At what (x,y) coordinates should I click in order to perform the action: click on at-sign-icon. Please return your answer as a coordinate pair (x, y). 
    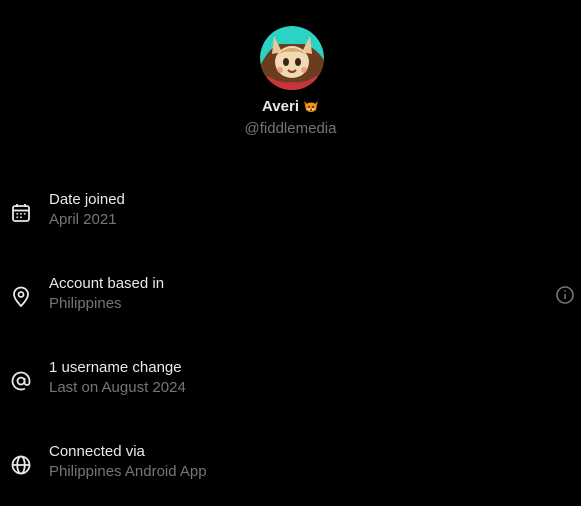
    Looking at the image, I should click on (21, 381).